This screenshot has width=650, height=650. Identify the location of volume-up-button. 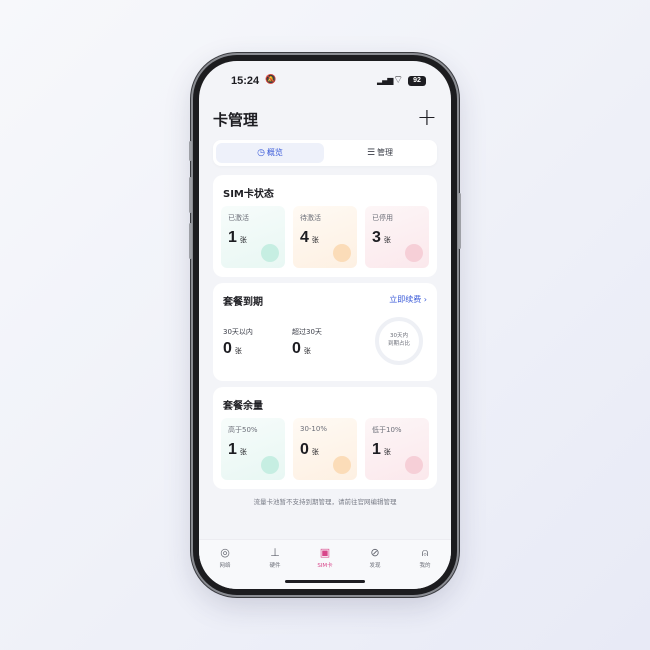
(190, 195).